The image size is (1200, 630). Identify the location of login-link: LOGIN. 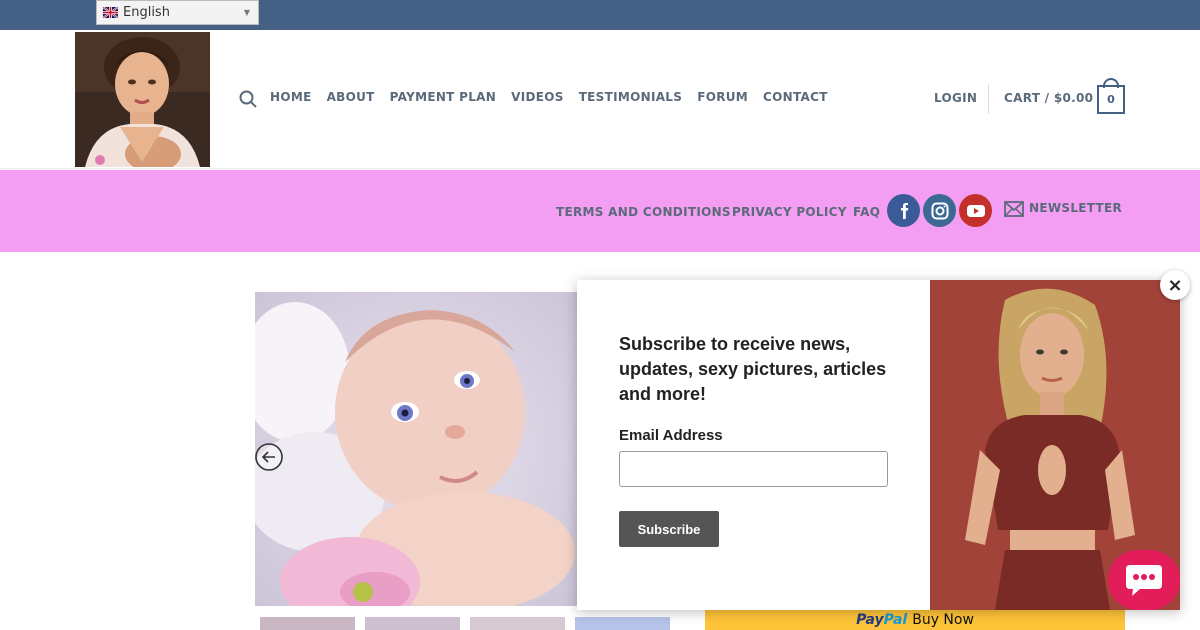
(955, 98).